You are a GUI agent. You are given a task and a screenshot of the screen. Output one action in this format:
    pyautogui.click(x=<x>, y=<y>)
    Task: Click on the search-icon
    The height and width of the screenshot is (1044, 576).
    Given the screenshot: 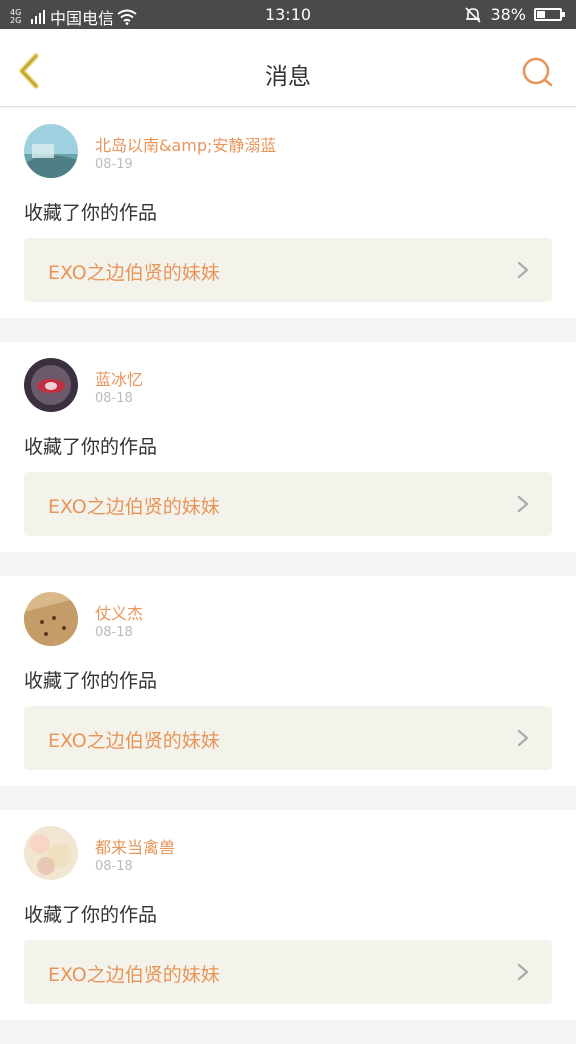 What is the action you would take?
    pyautogui.click(x=537, y=72)
    